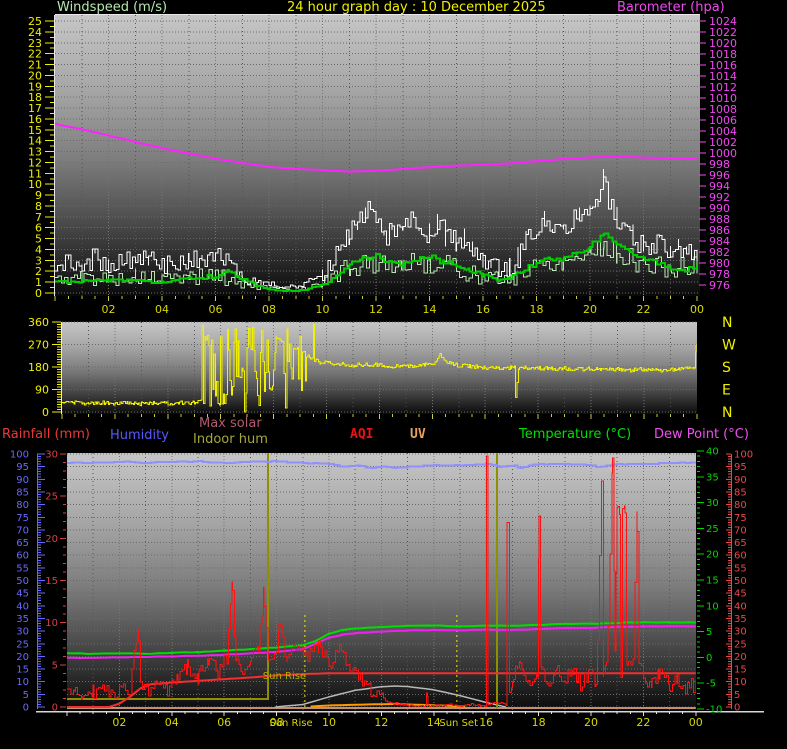  Describe the element at coordinates (46, 434) in the screenshot. I see `legend-rainfall: Rainfall (mm)` at that location.